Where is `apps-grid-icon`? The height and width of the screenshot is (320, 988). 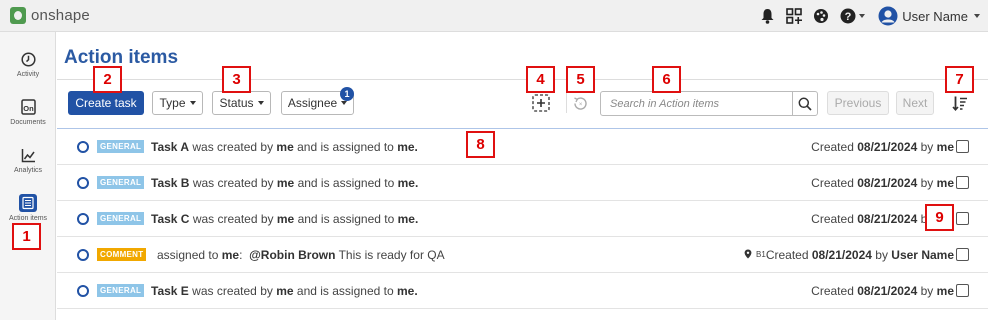 apps-grid-icon is located at coordinates (794, 16).